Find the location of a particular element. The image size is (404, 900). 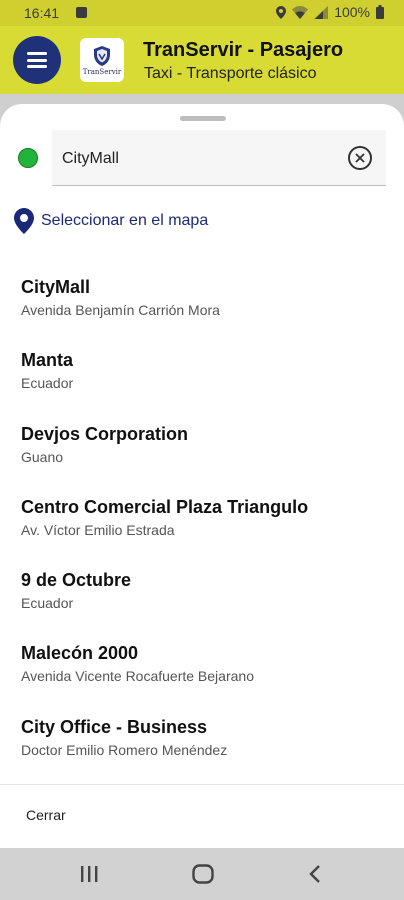

close-icon is located at coordinates (360, 158).